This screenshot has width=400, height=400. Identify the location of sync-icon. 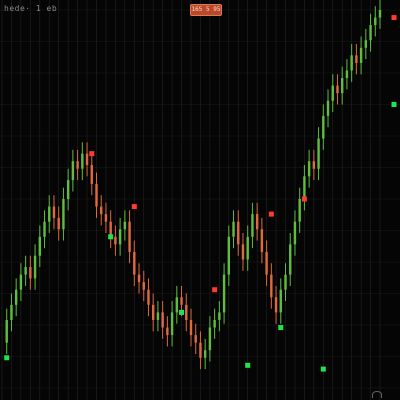
(377, 394).